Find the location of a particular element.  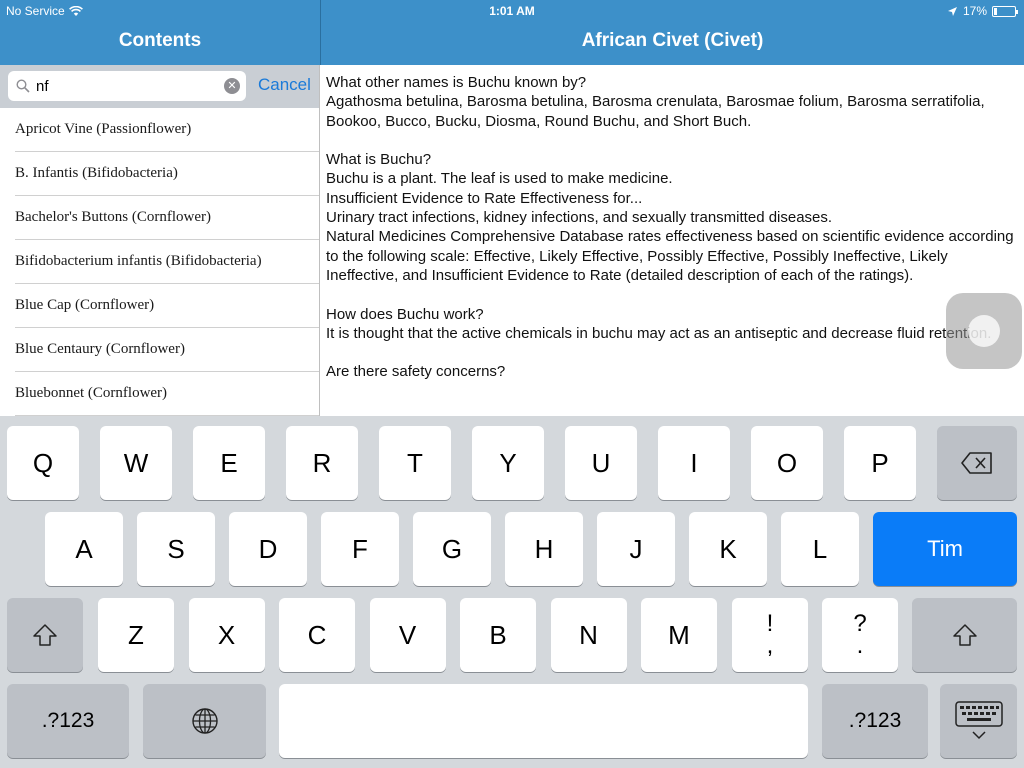

article-heading: Are there safety concerns? is located at coordinates (416, 372).